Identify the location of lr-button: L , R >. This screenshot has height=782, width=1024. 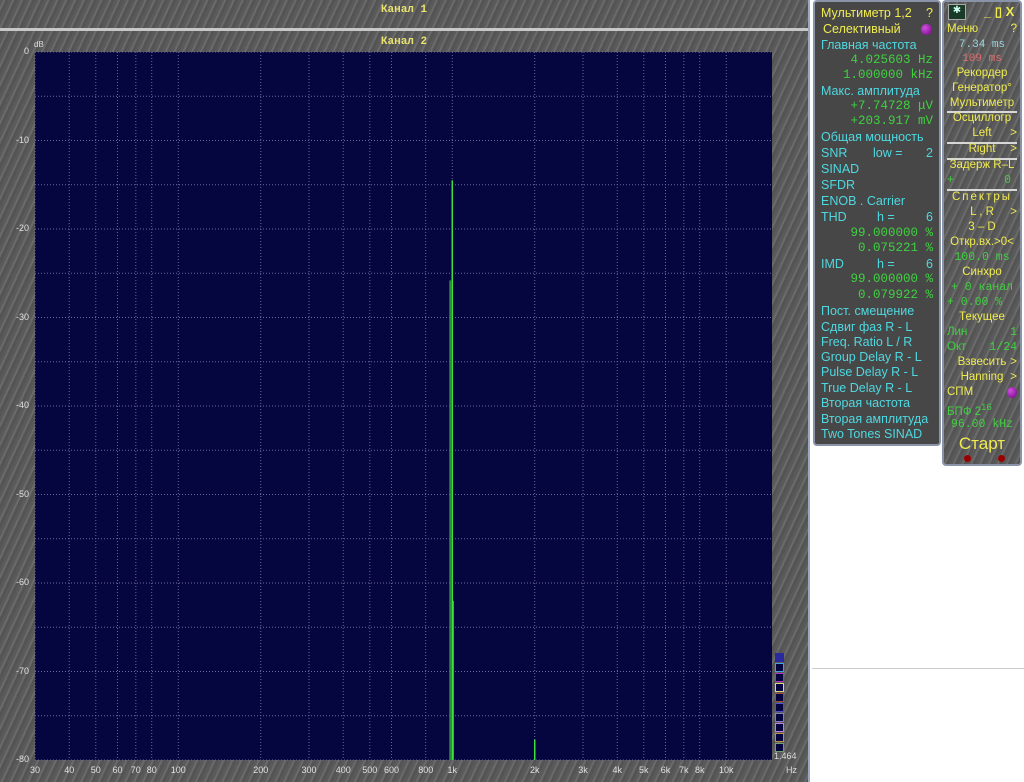
(982, 214).